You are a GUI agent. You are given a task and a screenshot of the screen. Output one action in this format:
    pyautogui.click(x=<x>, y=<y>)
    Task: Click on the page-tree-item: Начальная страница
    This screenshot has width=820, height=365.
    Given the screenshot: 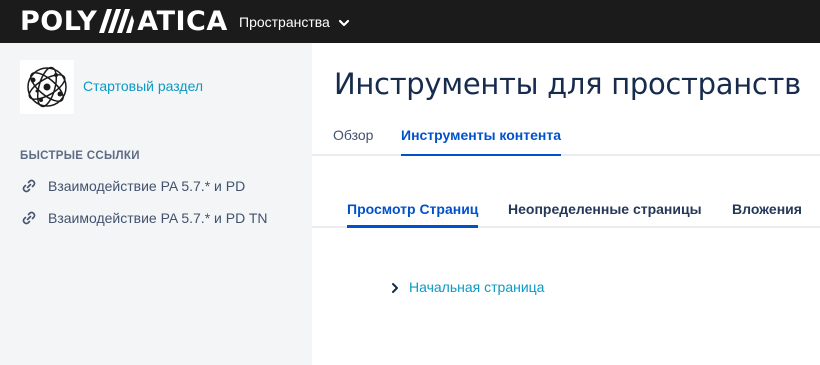 What is the action you would take?
    pyautogui.click(x=467, y=287)
    